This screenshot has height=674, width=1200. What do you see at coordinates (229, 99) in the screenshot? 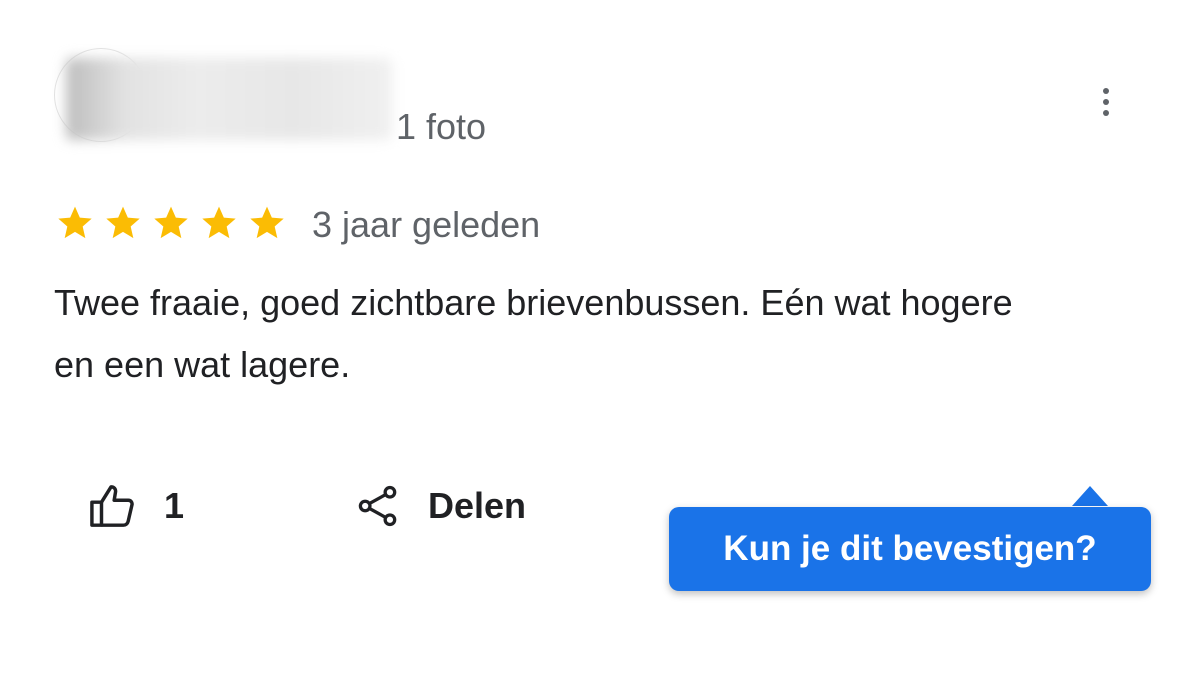
I see `reviewer-name-redacted` at bounding box center [229, 99].